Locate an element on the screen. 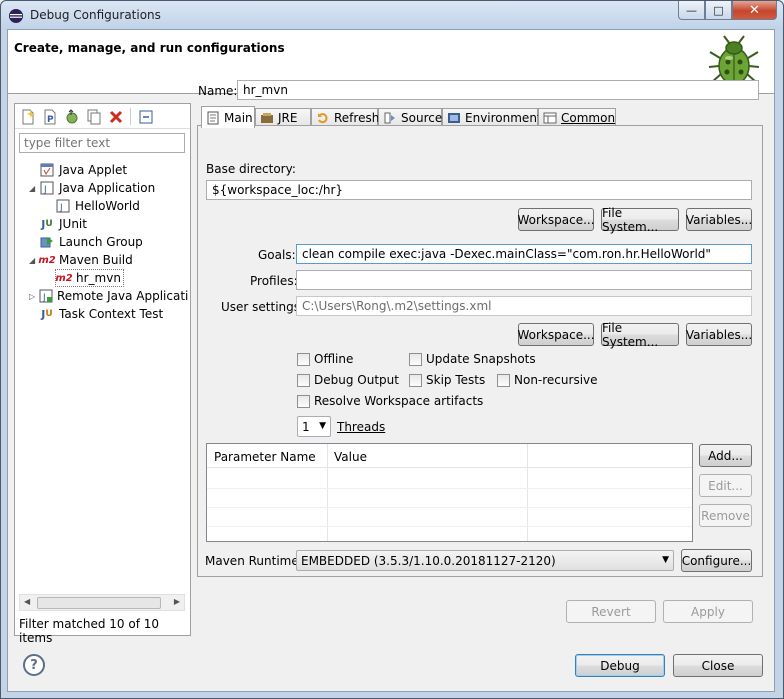 This screenshot has width=784, height=699. tree-item-java-applet: Java Applet is located at coordinates (83, 170).